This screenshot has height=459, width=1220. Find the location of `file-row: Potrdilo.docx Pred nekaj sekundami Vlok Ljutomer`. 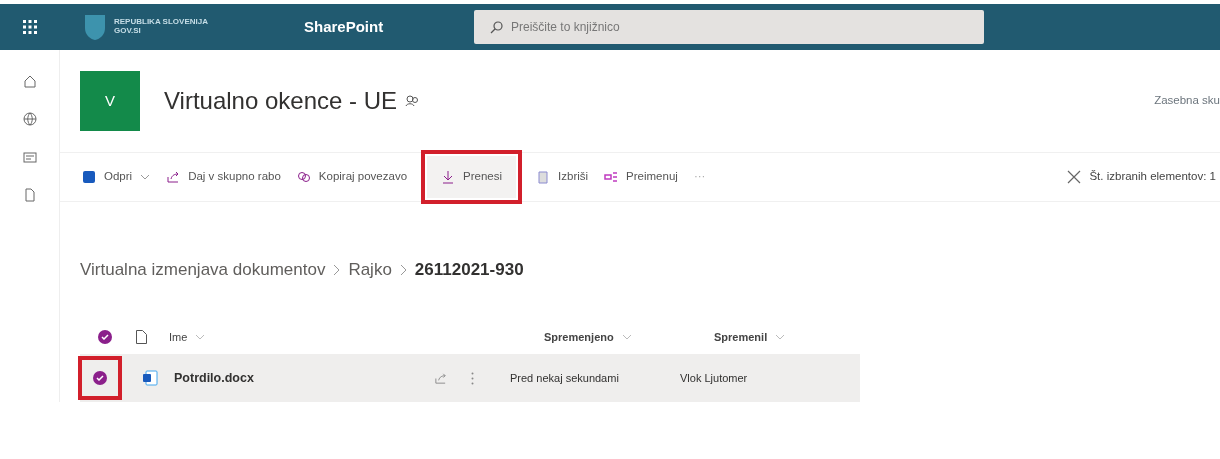

file-row: Potrdilo.docx Pred nekaj sekundami Vlok Ljutomer is located at coordinates (470, 378).